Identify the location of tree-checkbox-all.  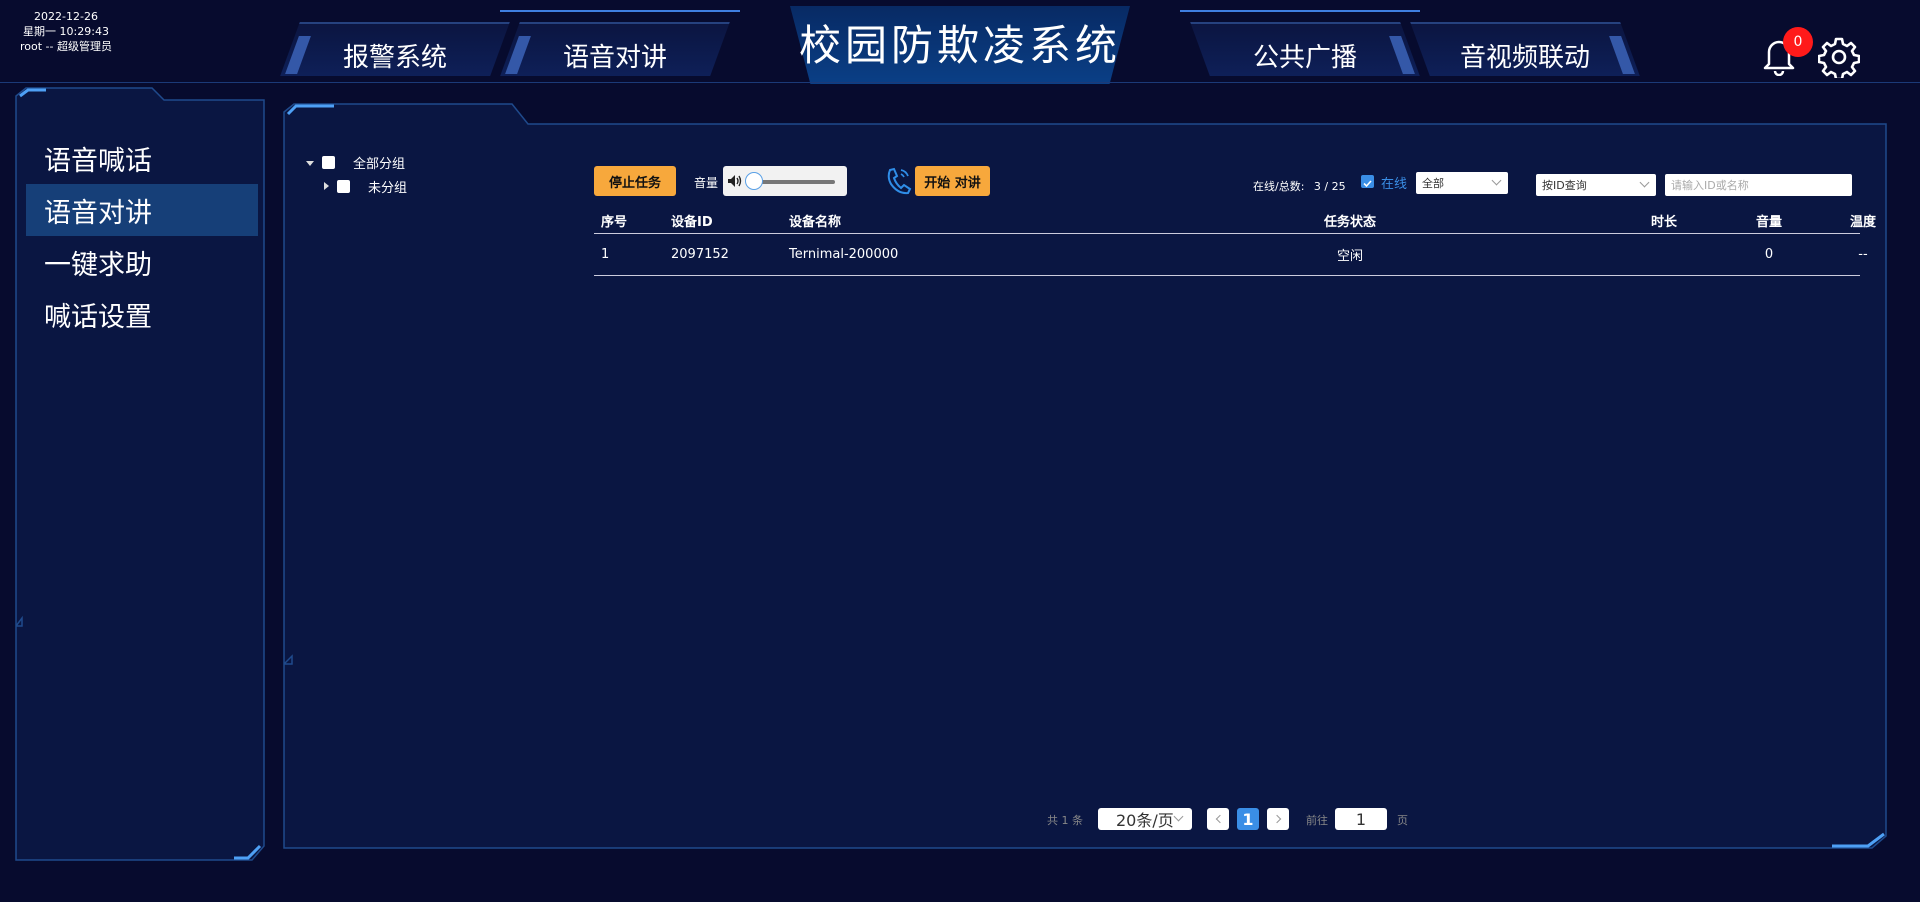
(328, 162).